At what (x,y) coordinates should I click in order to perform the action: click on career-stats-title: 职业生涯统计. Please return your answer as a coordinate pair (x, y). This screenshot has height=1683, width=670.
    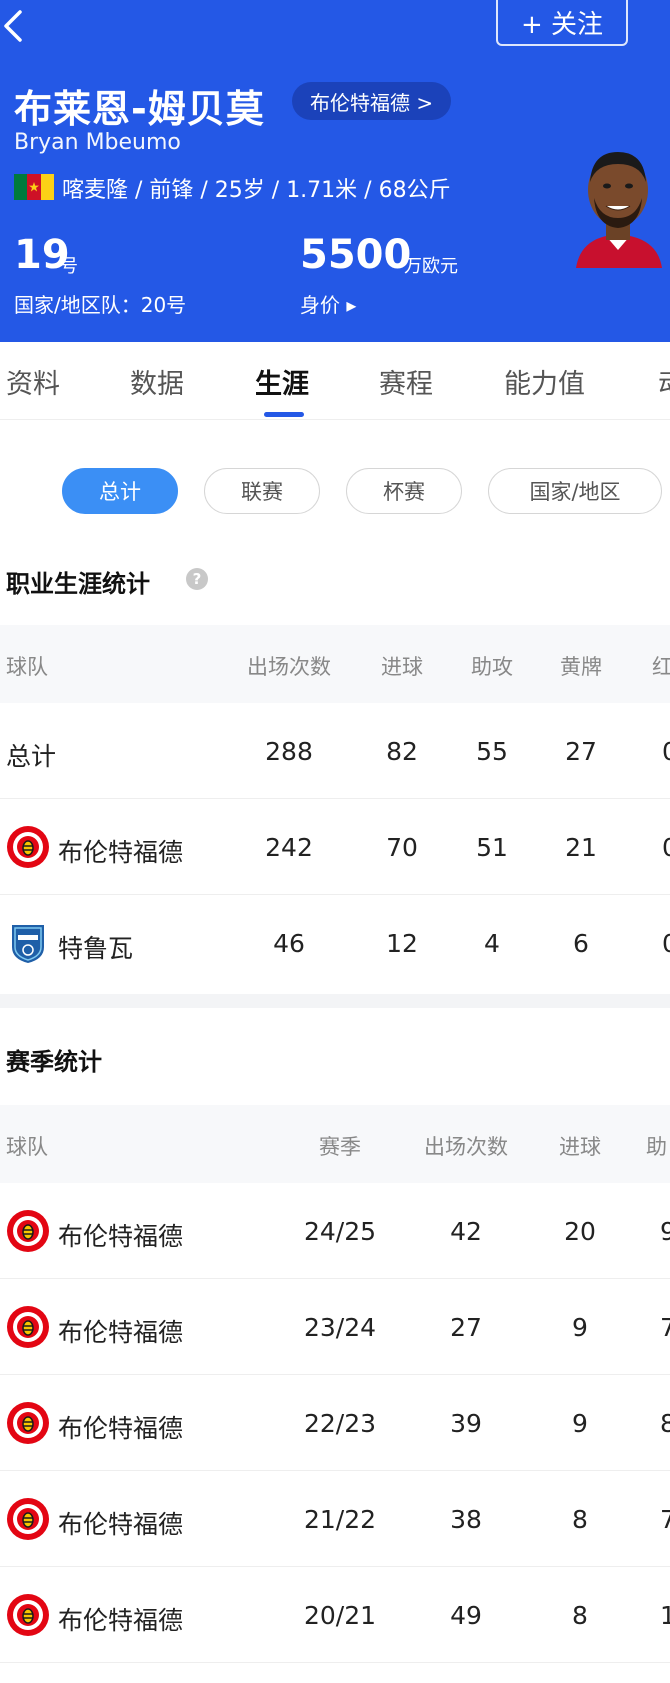
    Looking at the image, I should click on (78, 584).